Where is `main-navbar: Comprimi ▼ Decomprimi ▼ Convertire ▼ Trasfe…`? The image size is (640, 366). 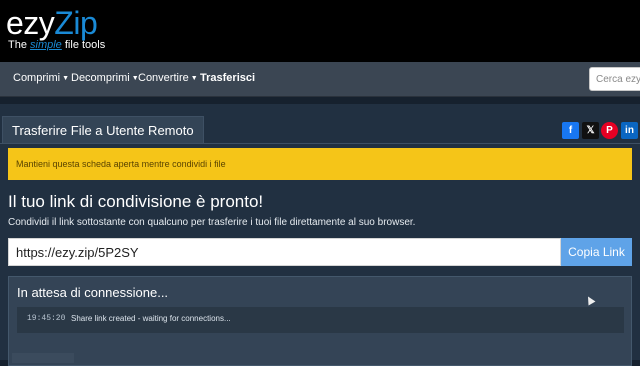 main-navbar: Comprimi ▼ Decomprimi ▼ Convertire ▼ Trasfe… is located at coordinates (320, 79).